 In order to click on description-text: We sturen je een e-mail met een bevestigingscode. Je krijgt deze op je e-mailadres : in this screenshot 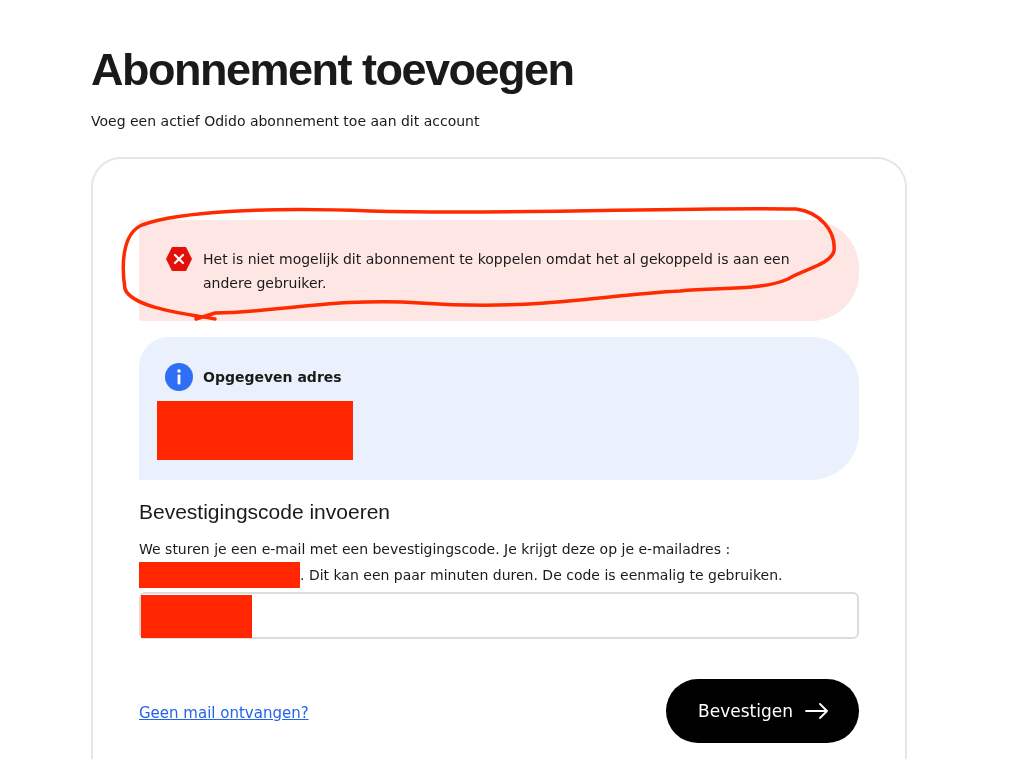, I will do `click(435, 549)`.